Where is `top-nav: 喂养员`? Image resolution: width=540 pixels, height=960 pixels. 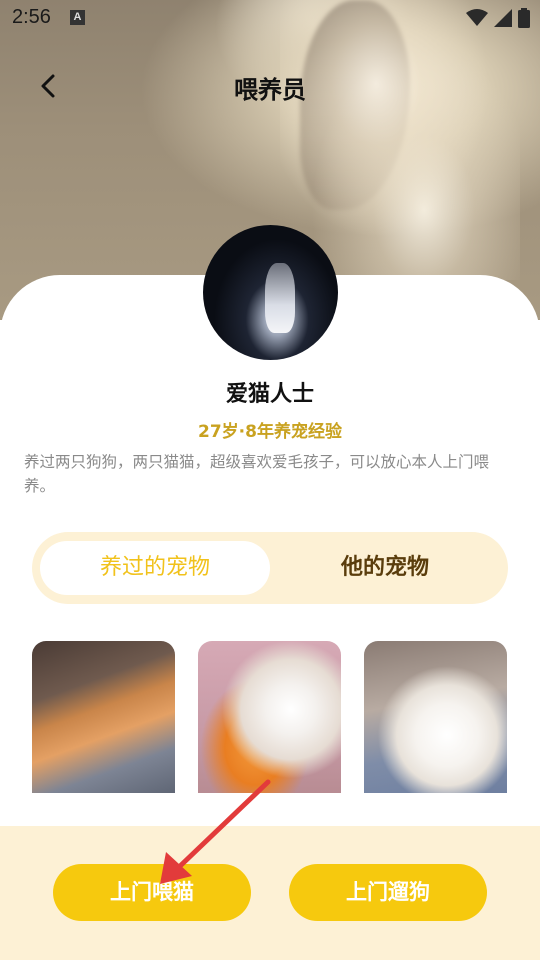
top-nav: 喂养员 is located at coordinates (270, 86).